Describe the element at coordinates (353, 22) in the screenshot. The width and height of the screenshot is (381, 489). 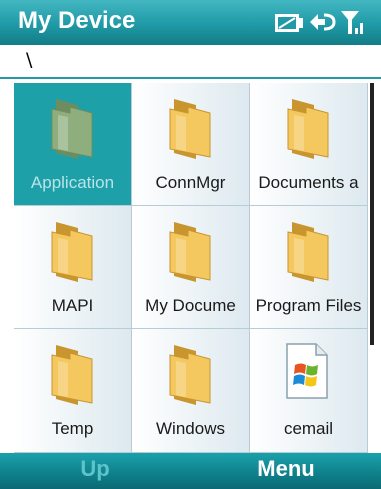
I see `signal-strength-icon` at that location.